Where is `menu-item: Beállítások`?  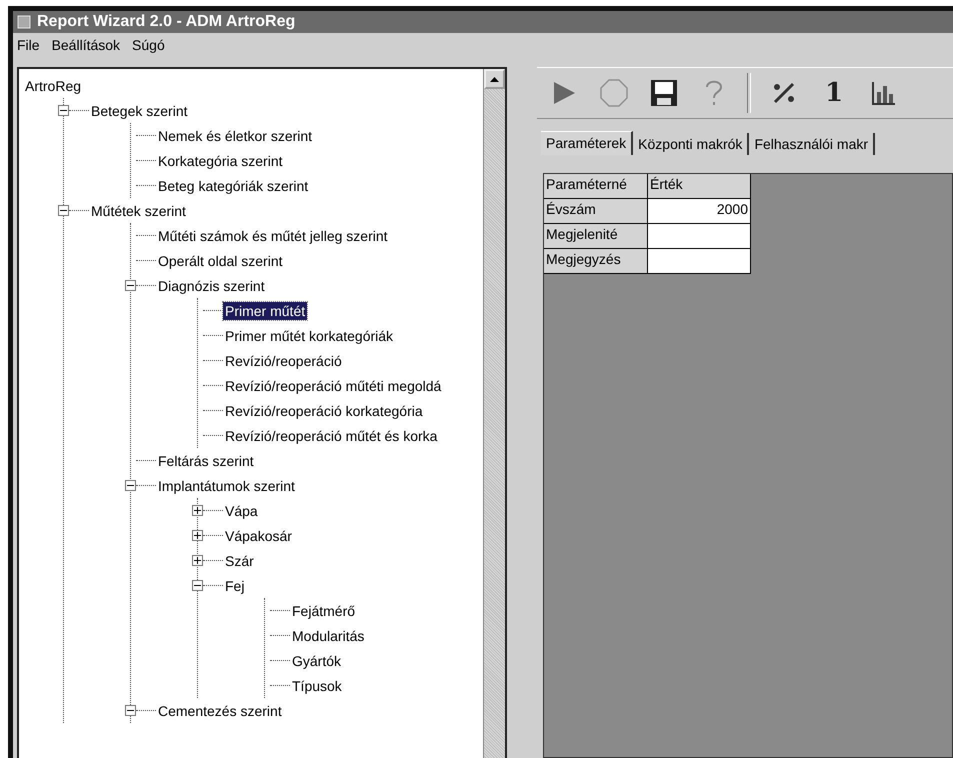
menu-item: Beállítások is located at coordinates (86, 45).